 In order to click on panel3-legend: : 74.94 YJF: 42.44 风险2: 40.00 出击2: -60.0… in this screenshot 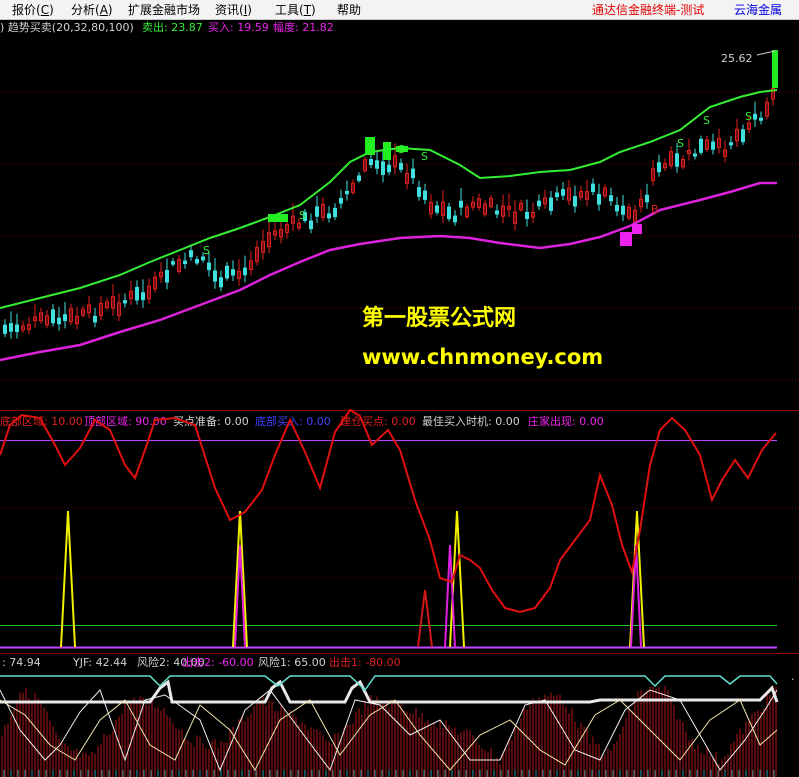, I will do `click(201, 662)`.